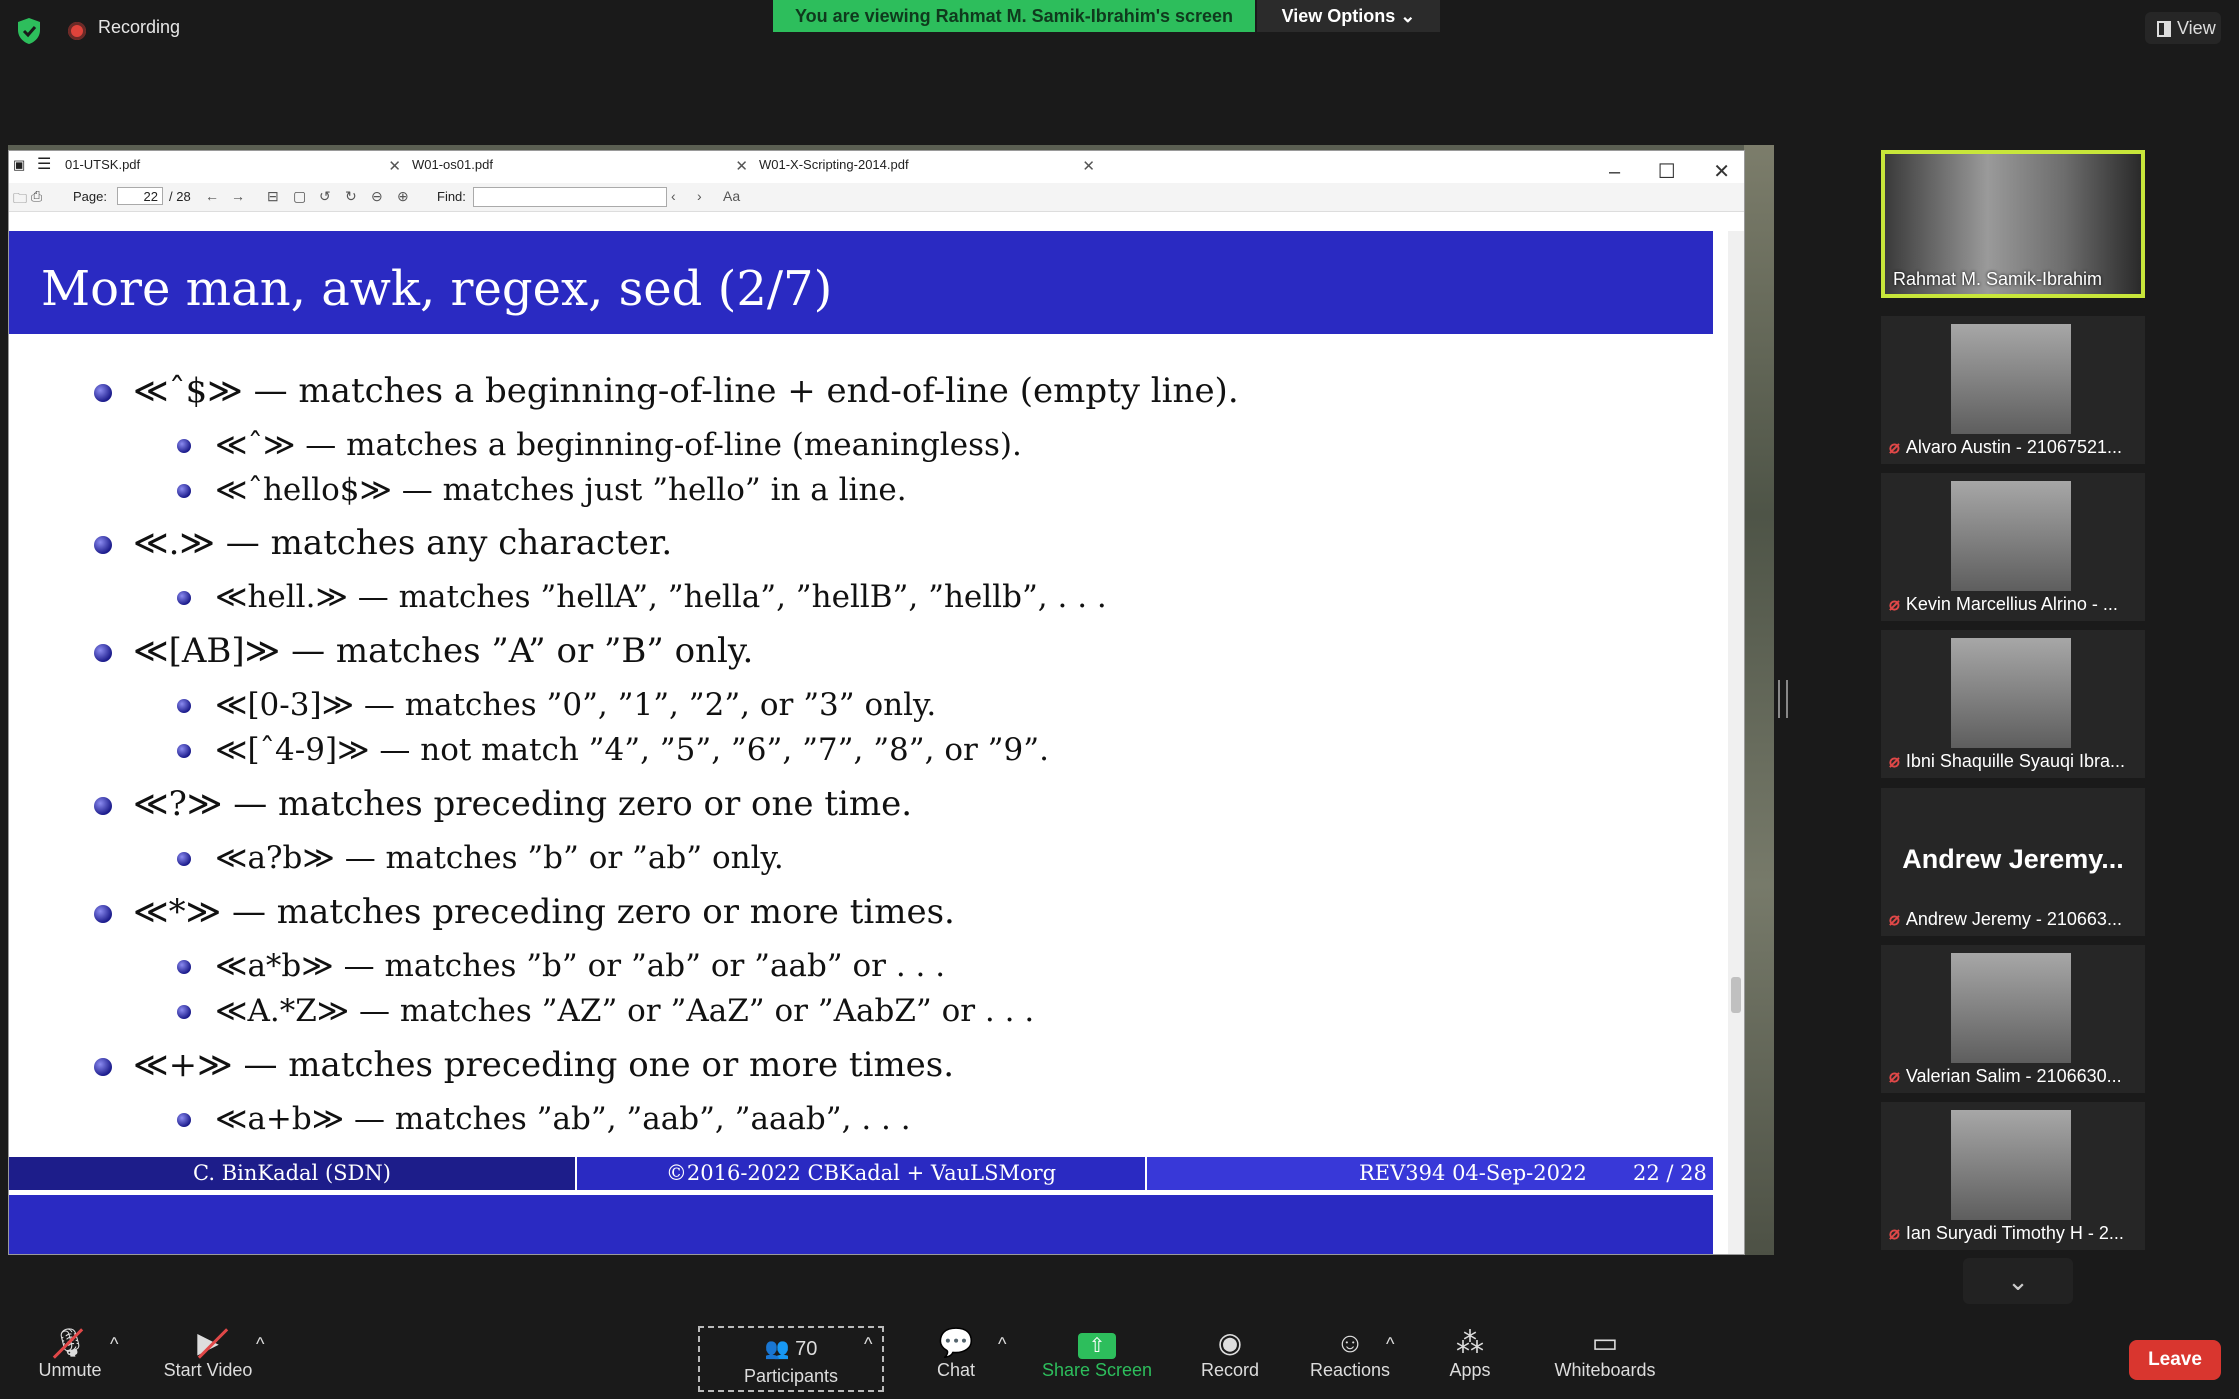 The width and height of the screenshot is (2239, 1399). What do you see at coordinates (699, 196) in the screenshot?
I see `find-next-icon: ›` at bounding box center [699, 196].